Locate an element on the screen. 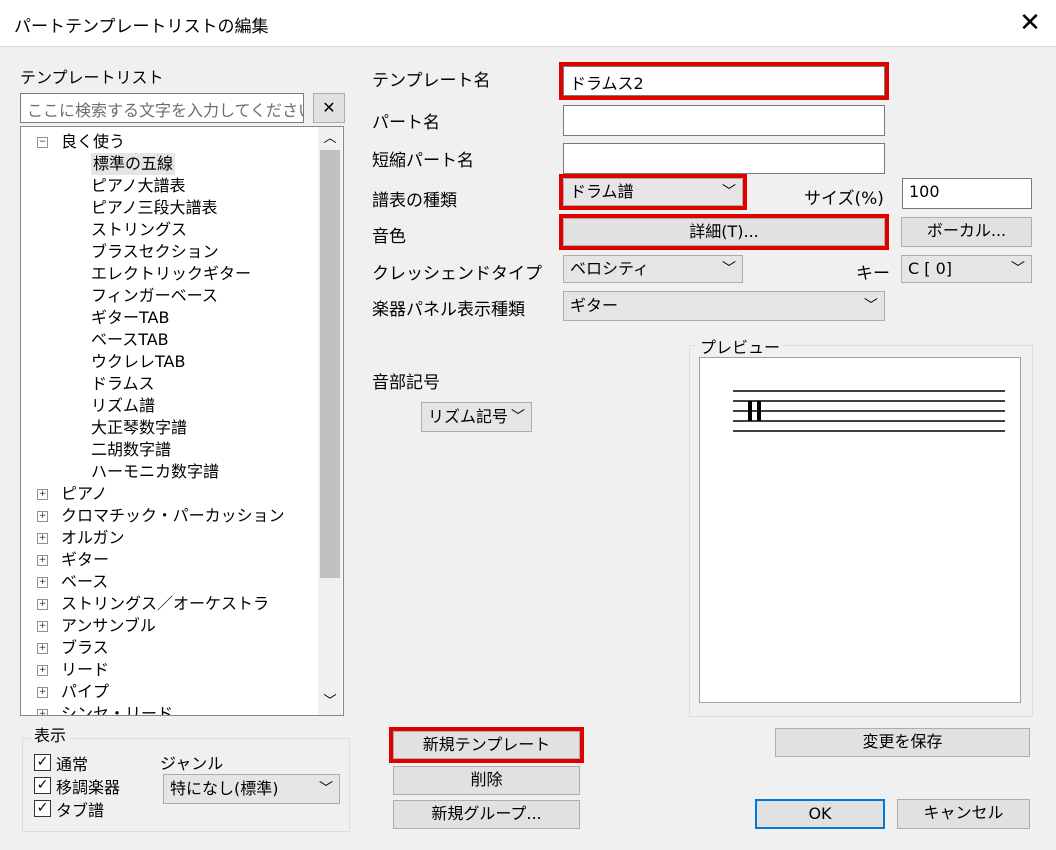 The width and height of the screenshot is (1056, 850). size-field: 100 is located at coordinates (967, 193).